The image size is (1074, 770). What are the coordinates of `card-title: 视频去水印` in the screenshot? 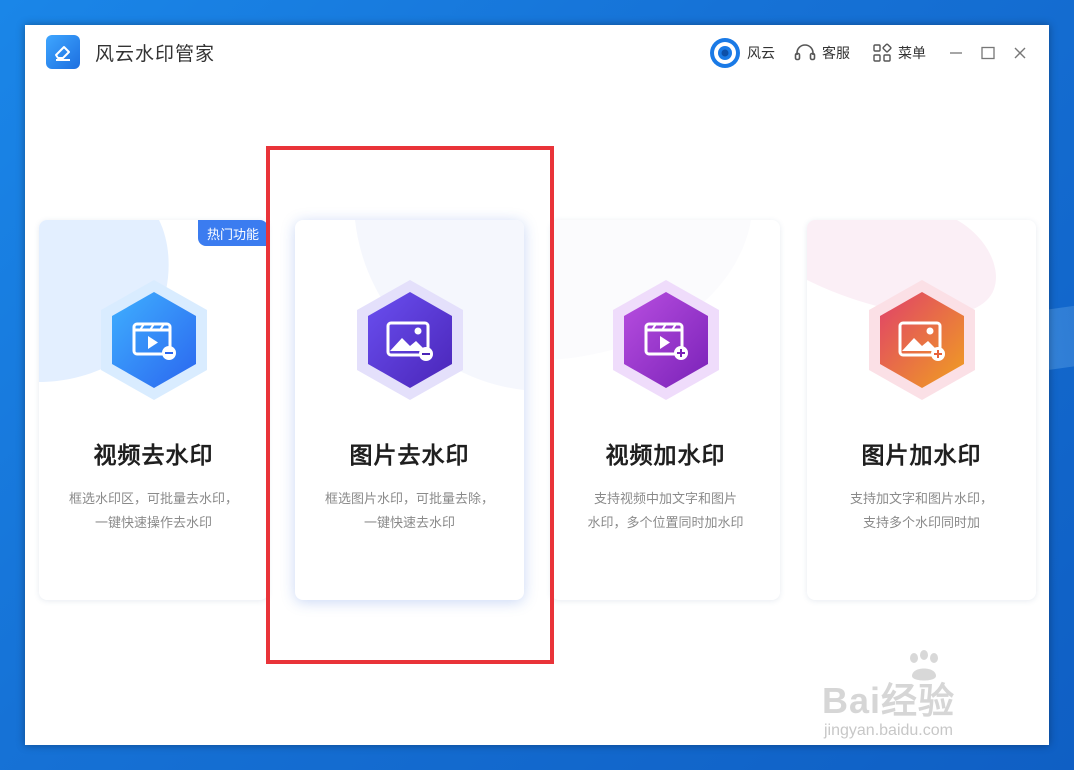 It's located at (153, 456).